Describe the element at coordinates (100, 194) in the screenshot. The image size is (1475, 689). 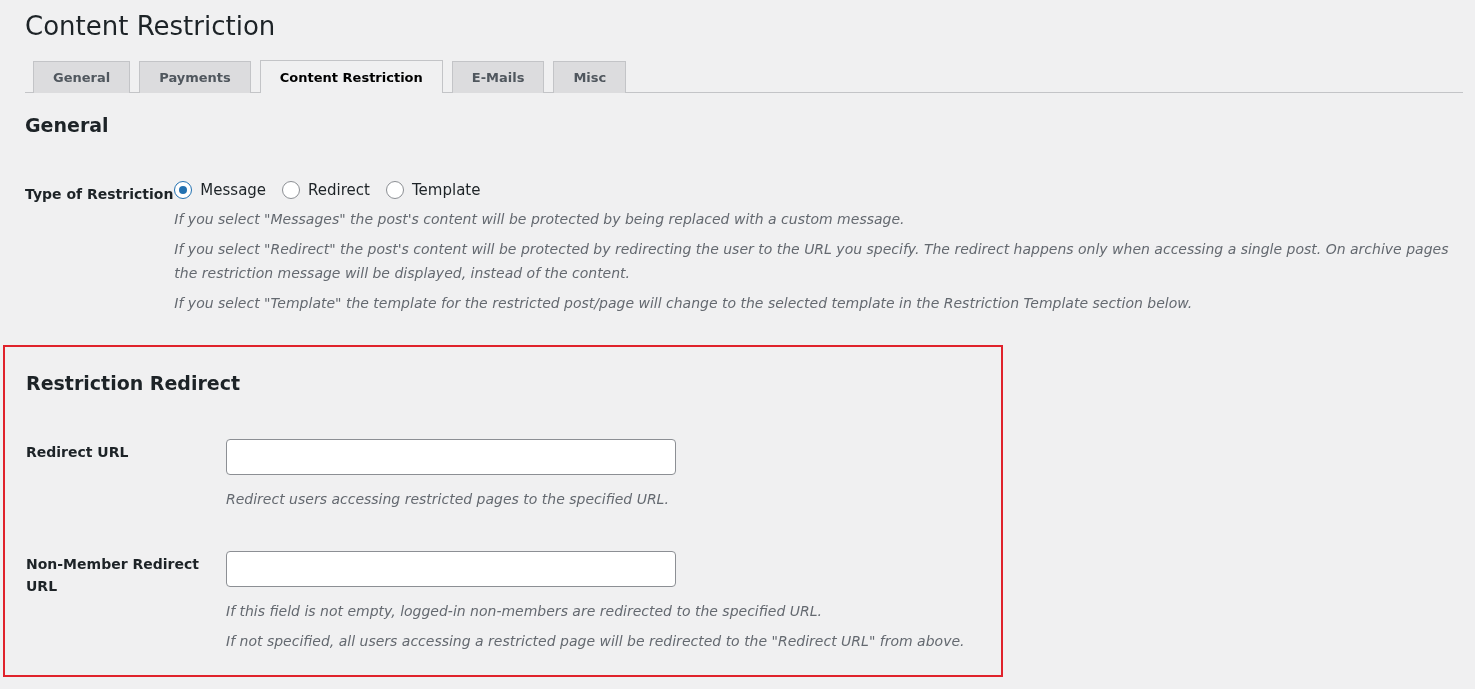
I see `field-label: Type of Restriction` at that location.